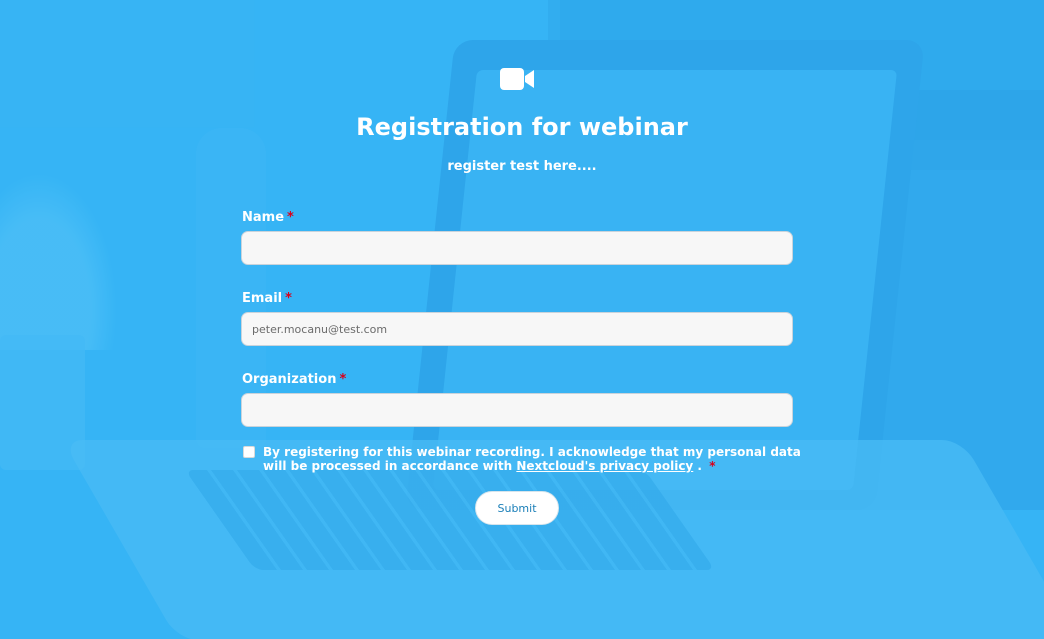 The image size is (1044, 639). What do you see at coordinates (517, 79) in the screenshot?
I see `video-camera-icon` at bounding box center [517, 79].